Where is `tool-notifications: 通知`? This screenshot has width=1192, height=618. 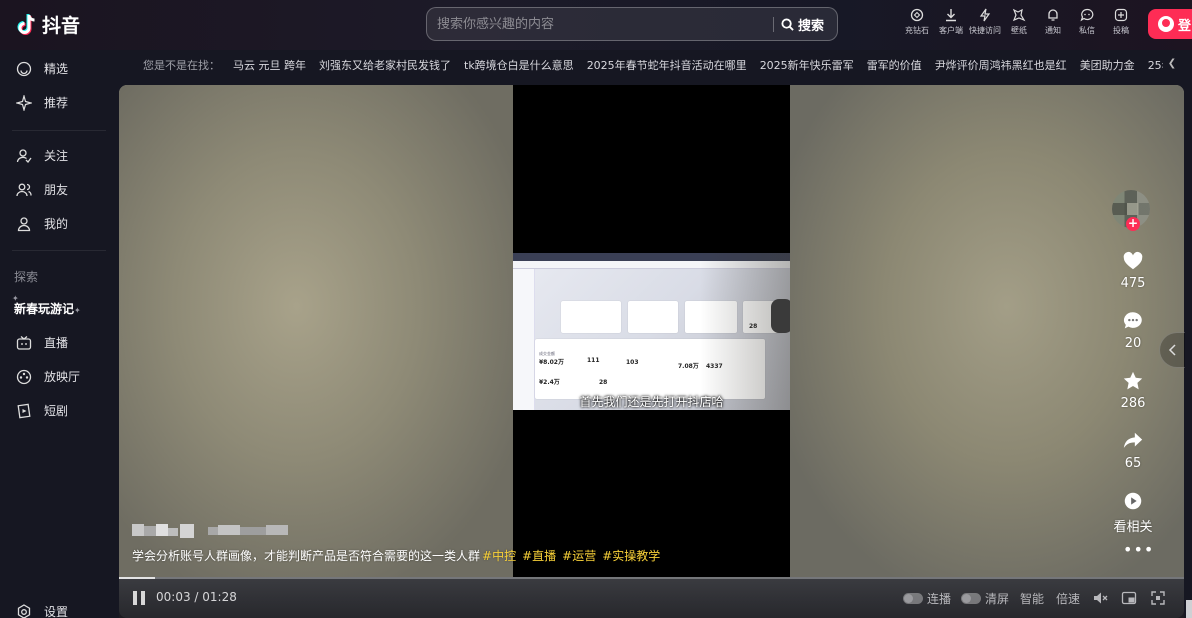 tool-notifications: 通知 is located at coordinates (1053, 22).